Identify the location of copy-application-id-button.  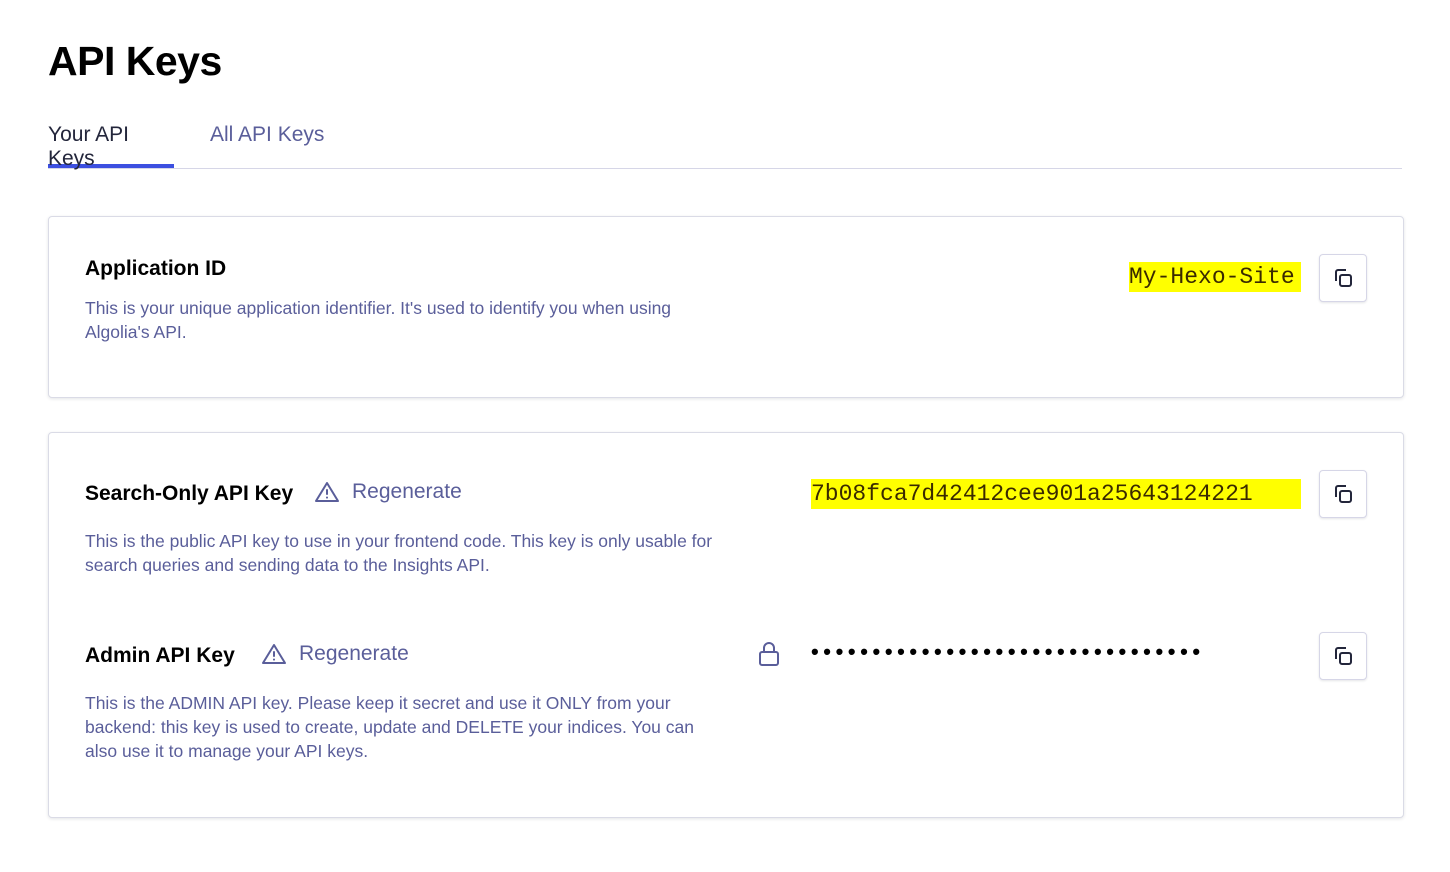
(1343, 278).